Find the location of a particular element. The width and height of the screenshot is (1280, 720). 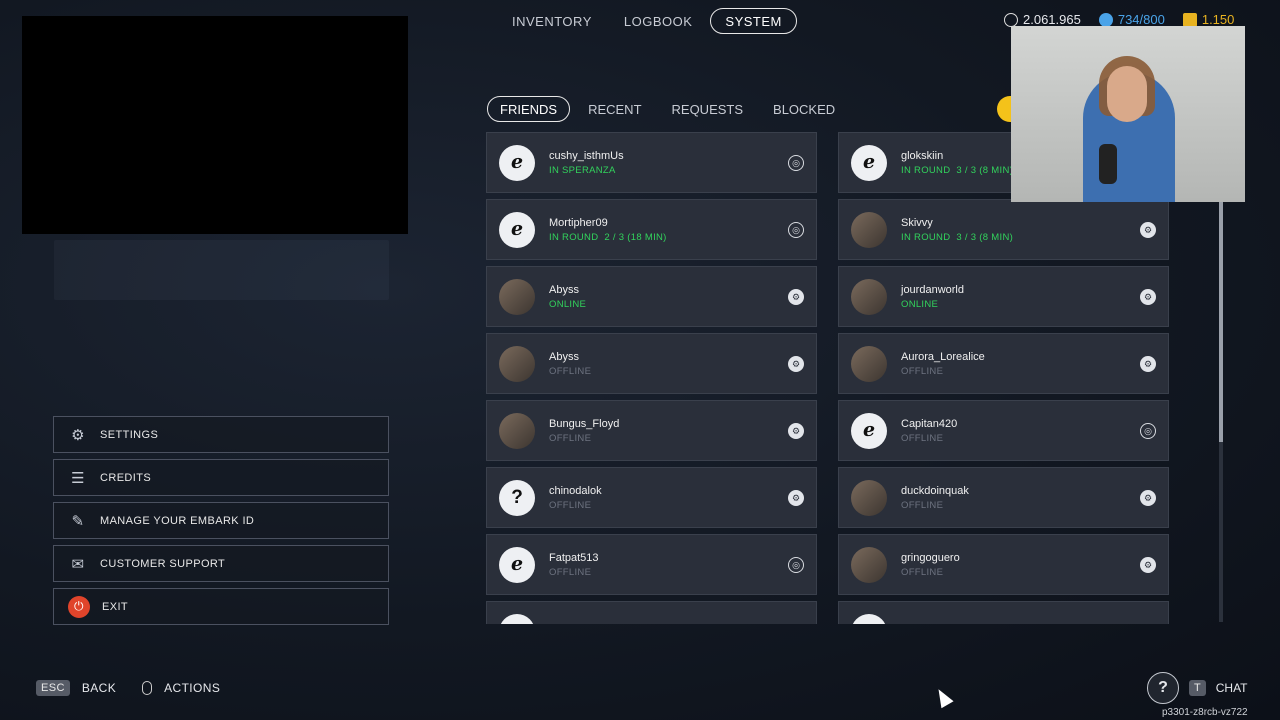

friend-card: ℯHEXTRIS⚙ is located at coordinates (651, 612).